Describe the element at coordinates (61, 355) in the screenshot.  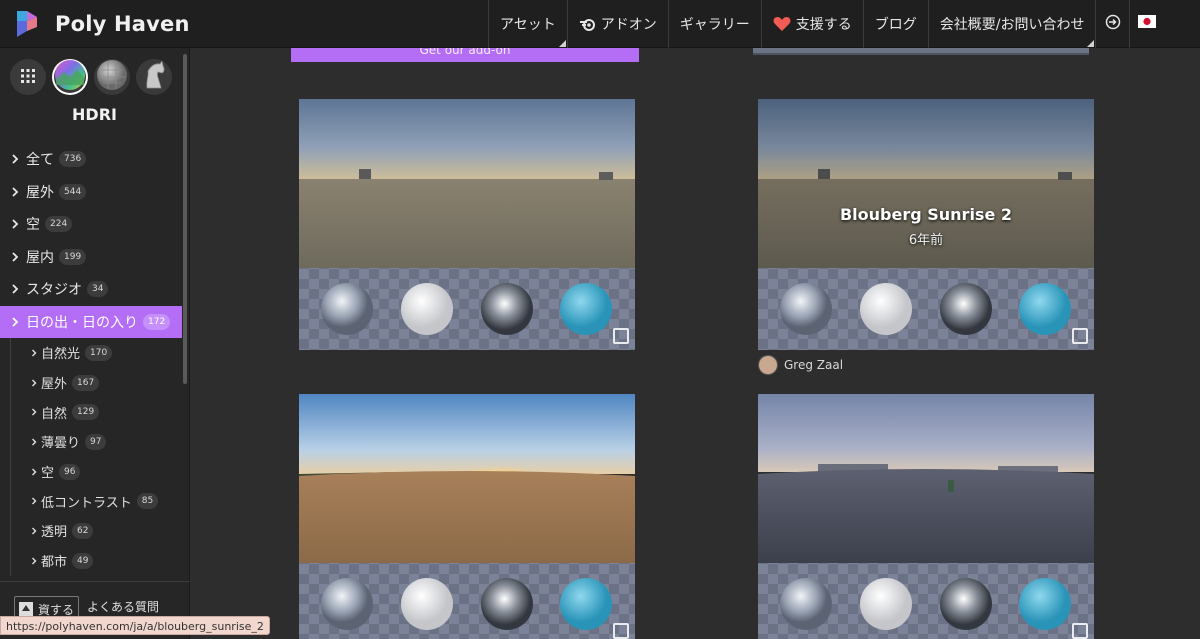
I see `subcategory-label: 自然光` at that location.